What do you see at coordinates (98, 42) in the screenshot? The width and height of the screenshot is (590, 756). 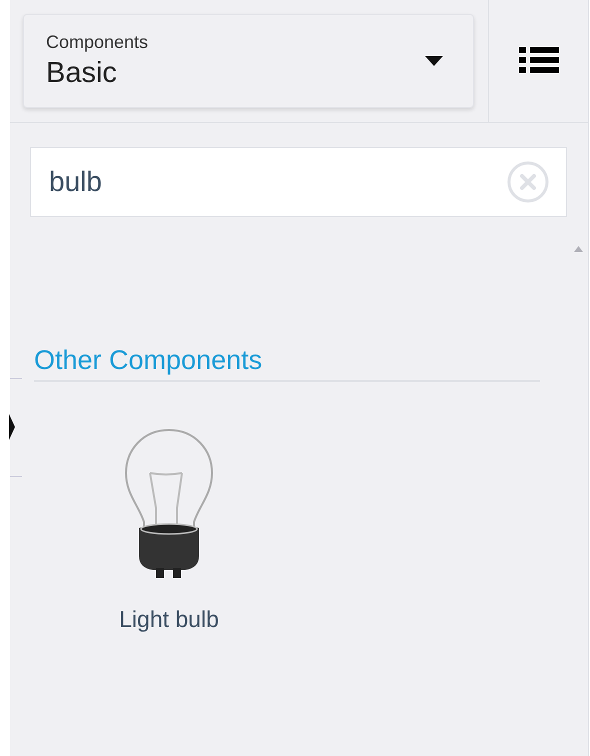 I see `dropdown-label: Components` at bounding box center [98, 42].